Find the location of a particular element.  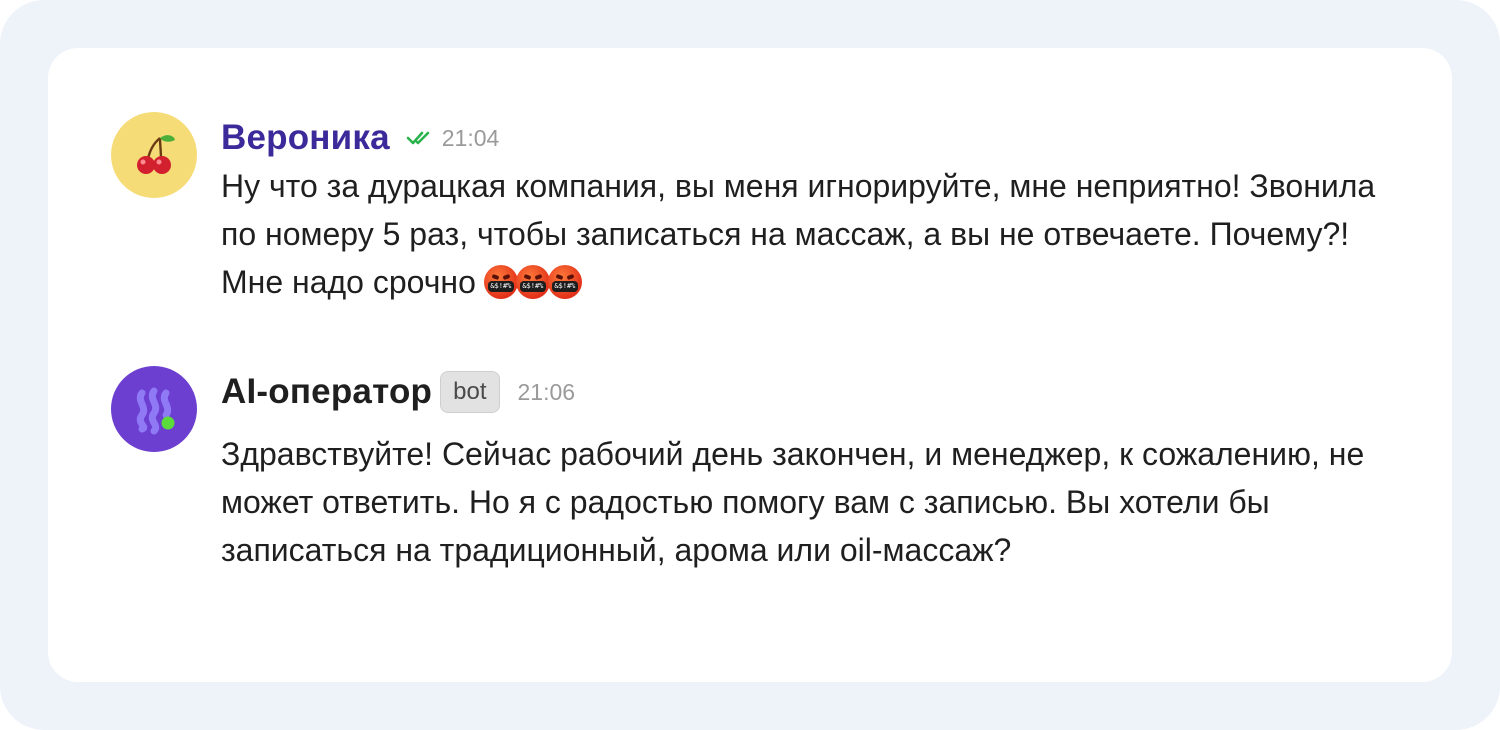

bot-badge: bot is located at coordinates (470, 392).